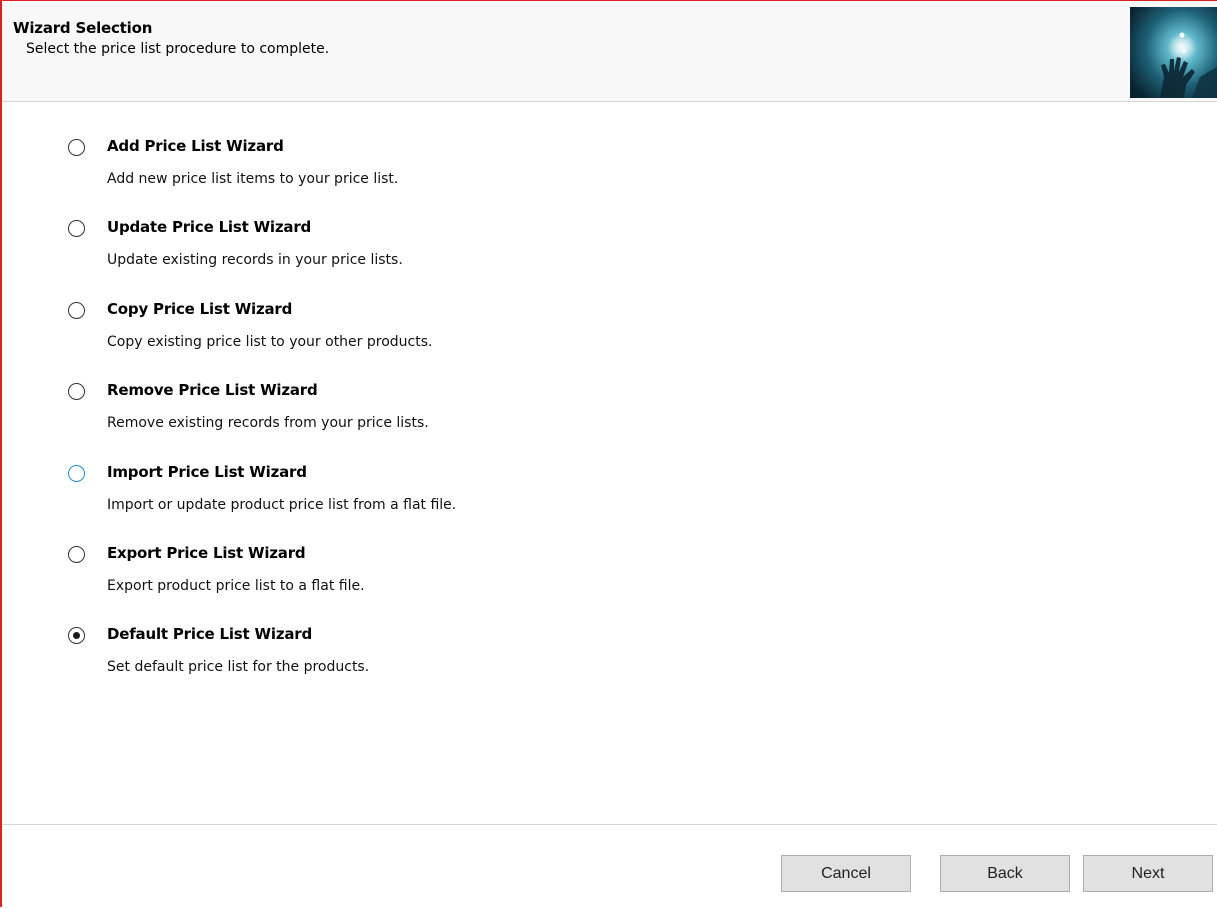  Describe the element at coordinates (76, 473) in the screenshot. I see `radio-import-price-list` at that location.